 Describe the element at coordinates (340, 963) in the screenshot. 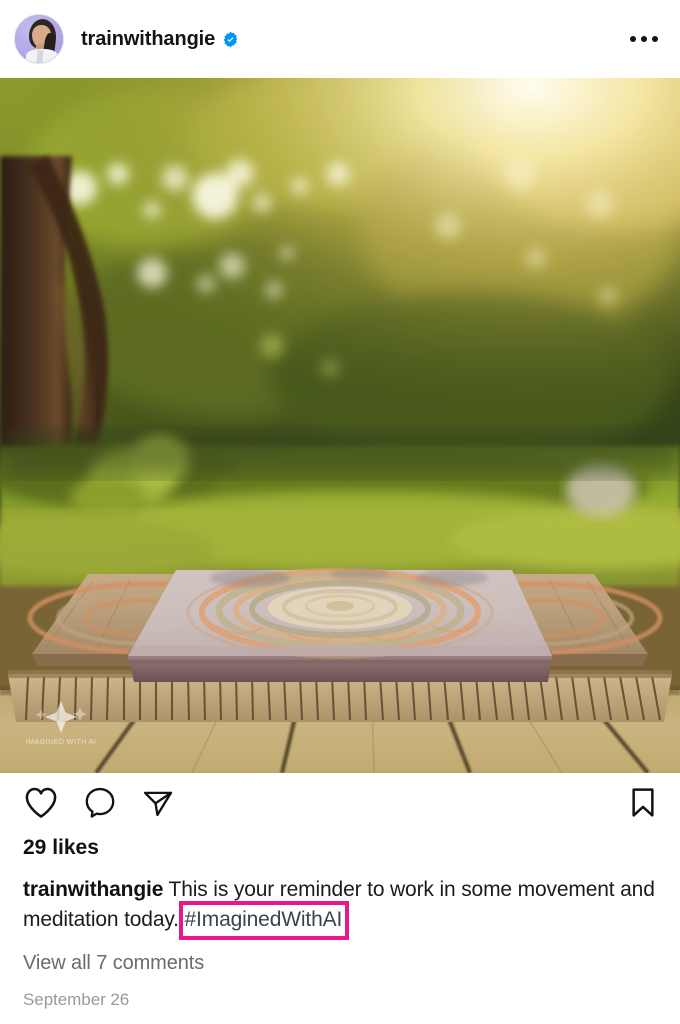

I see `view-all-comments-link: View all 7 comments` at that location.